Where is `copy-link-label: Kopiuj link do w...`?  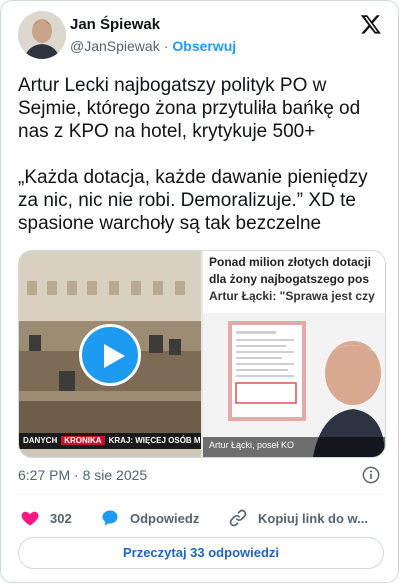 copy-link-label: Kopiuj link do w... is located at coordinates (313, 518).